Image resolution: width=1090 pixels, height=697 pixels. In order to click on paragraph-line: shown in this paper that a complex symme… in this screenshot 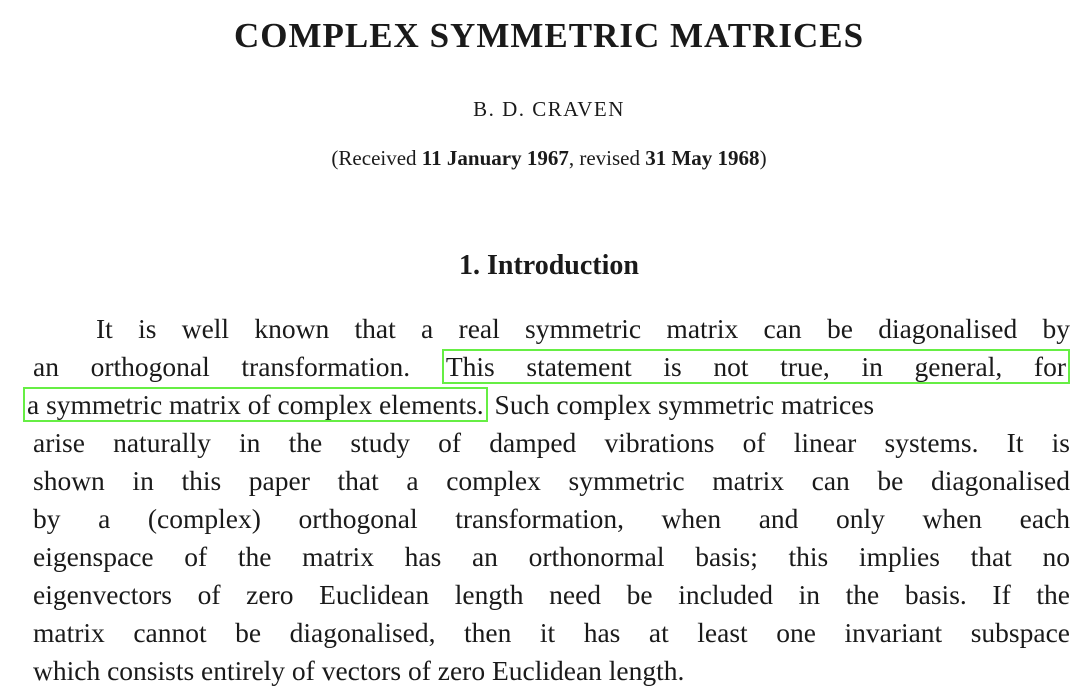, I will do `click(551, 480)`.